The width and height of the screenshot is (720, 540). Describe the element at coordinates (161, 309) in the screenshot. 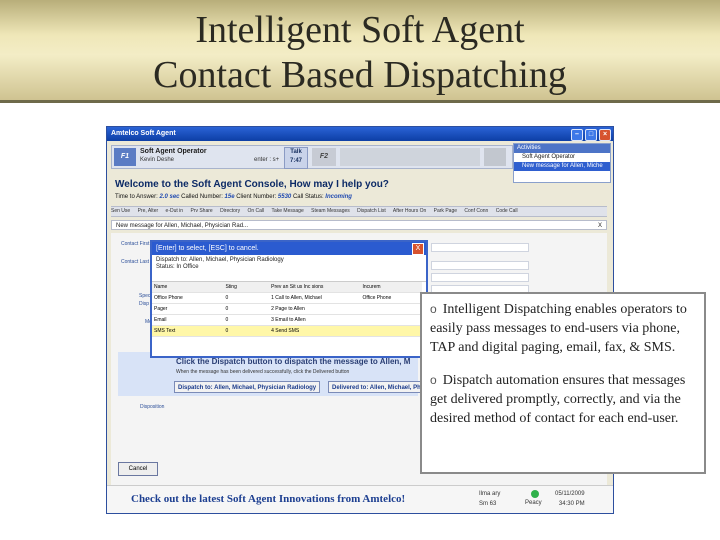

I see `row-name: Pager` at that location.